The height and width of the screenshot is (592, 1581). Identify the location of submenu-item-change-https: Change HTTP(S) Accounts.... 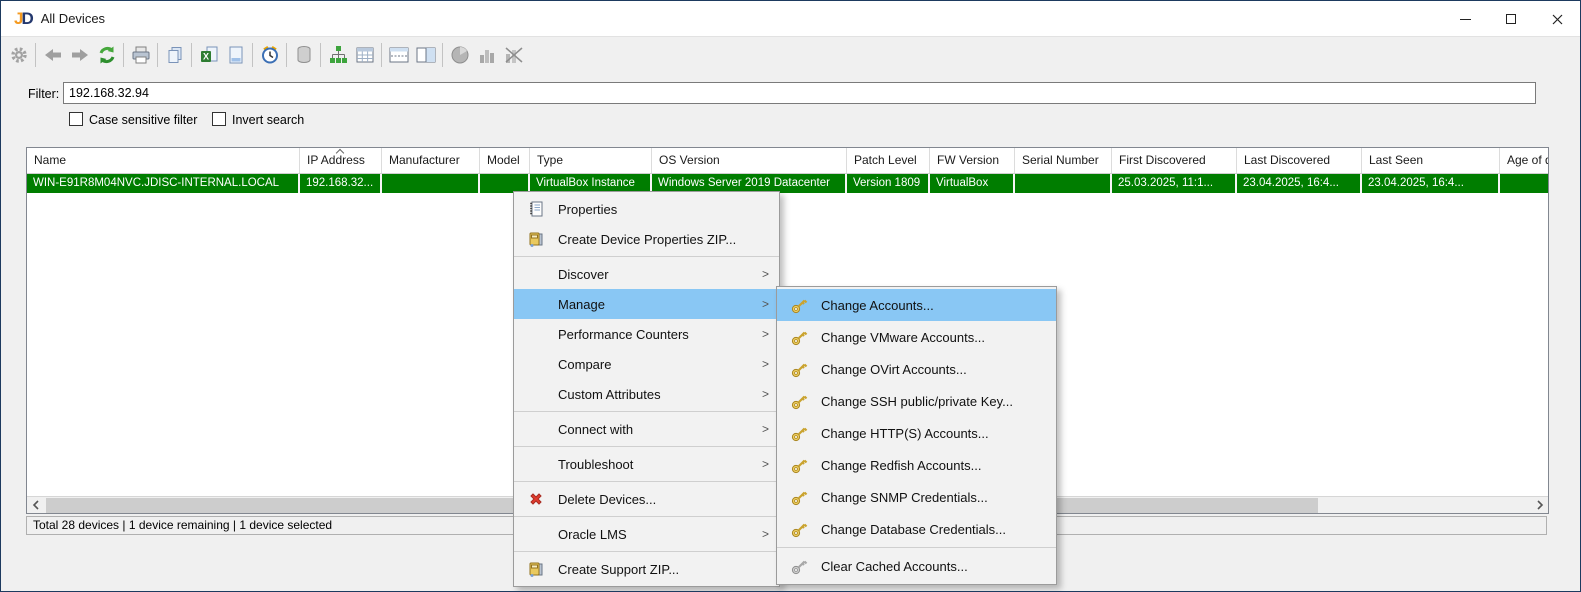
(916, 433).